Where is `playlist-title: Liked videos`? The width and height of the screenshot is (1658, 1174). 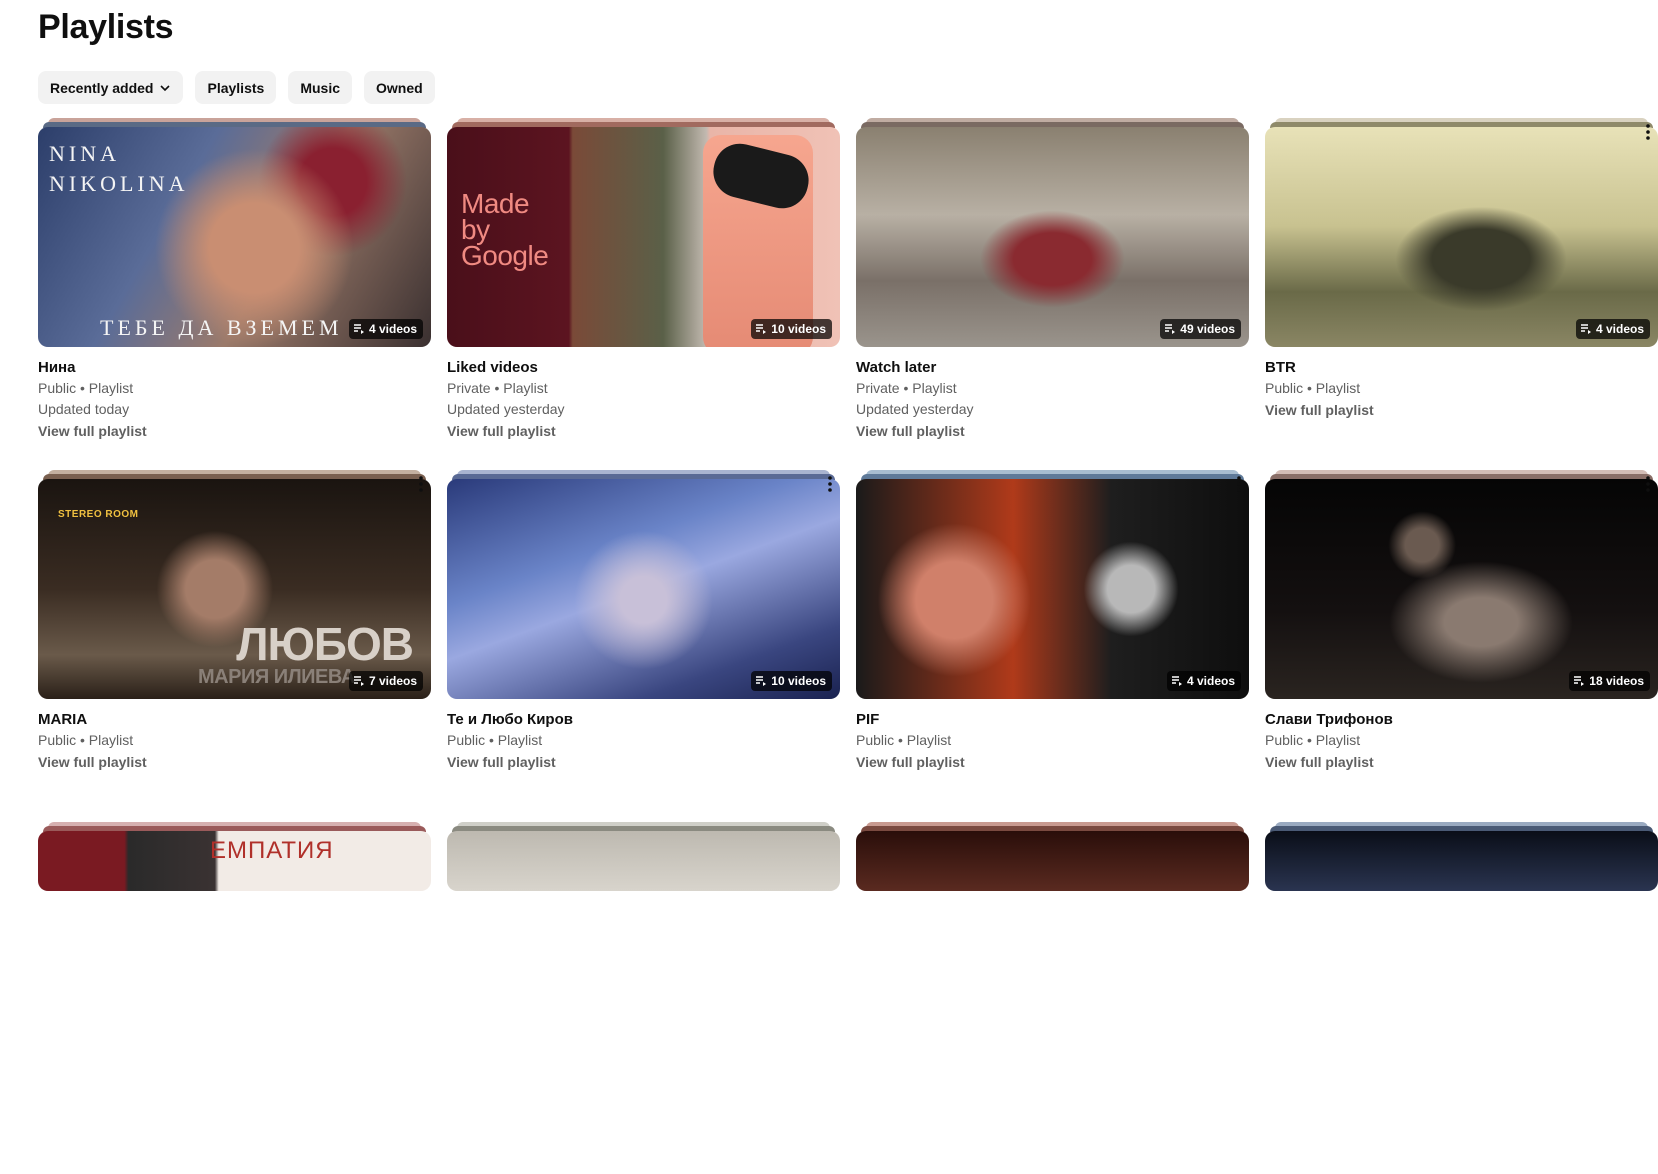 playlist-title: Liked videos is located at coordinates (643, 368).